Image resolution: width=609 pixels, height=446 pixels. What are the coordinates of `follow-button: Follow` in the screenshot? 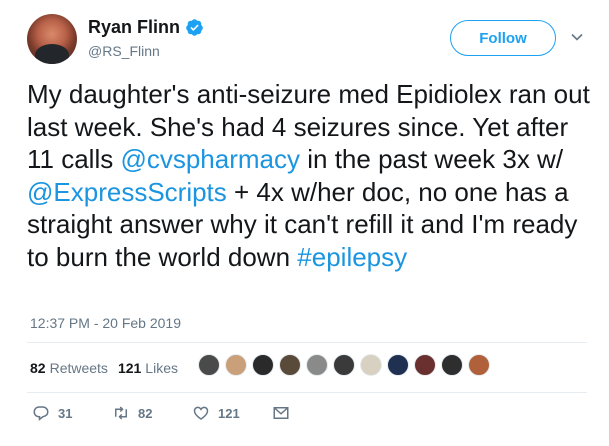 It's located at (503, 38).